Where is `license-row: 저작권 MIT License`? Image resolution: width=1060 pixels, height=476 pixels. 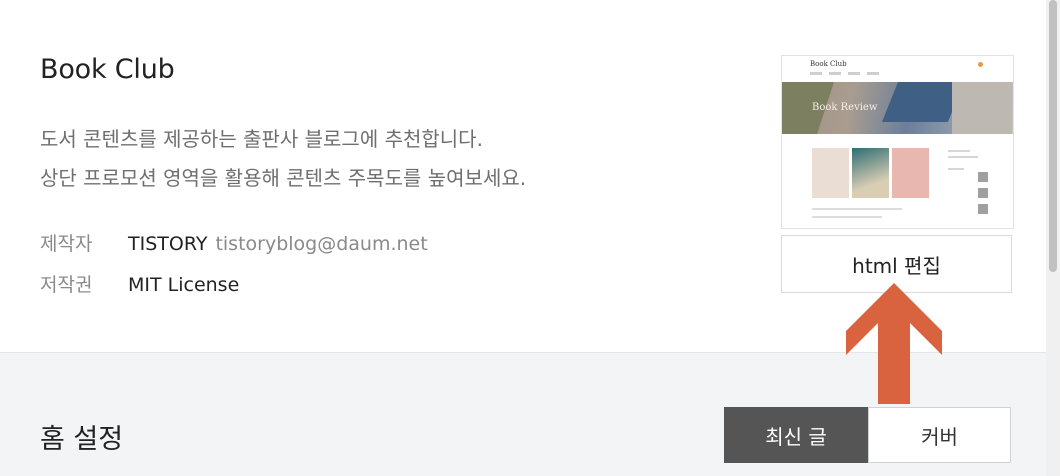 license-row: 저작권 MIT License is located at coordinates (139, 283).